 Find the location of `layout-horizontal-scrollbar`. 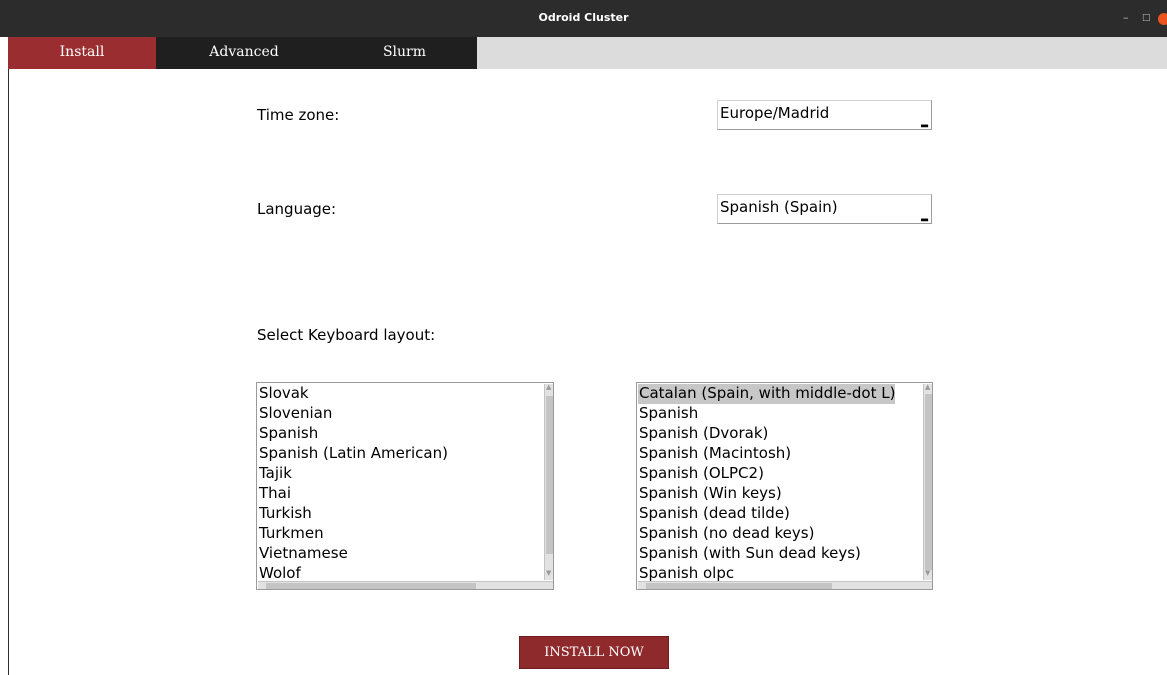

layout-horizontal-scrollbar is located at coordinates (405, 585).